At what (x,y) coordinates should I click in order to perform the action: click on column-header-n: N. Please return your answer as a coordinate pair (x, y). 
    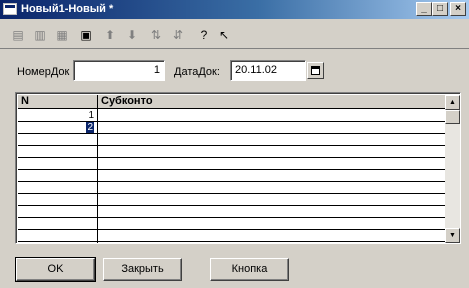
    Looking at the image, I should click on (57, 101).